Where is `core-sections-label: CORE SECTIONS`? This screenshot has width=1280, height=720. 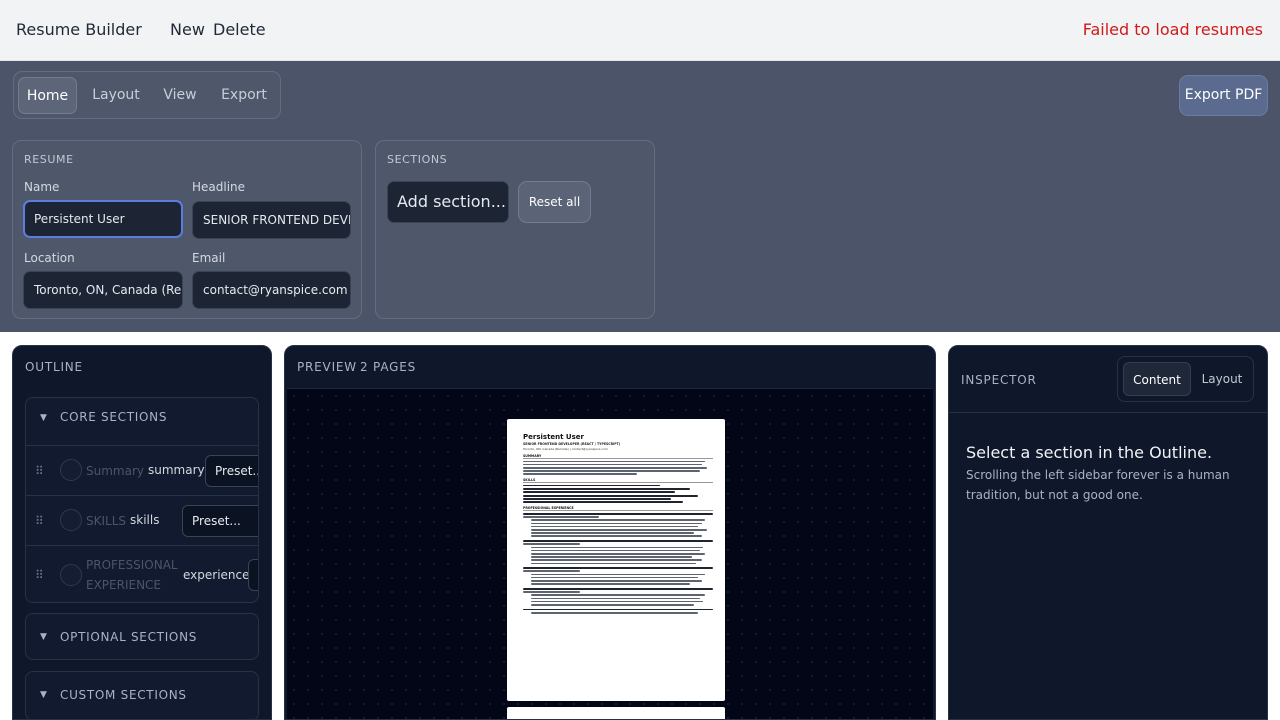
core-sections-label: CORE SECTIONS is located at coordinates (114, 417).